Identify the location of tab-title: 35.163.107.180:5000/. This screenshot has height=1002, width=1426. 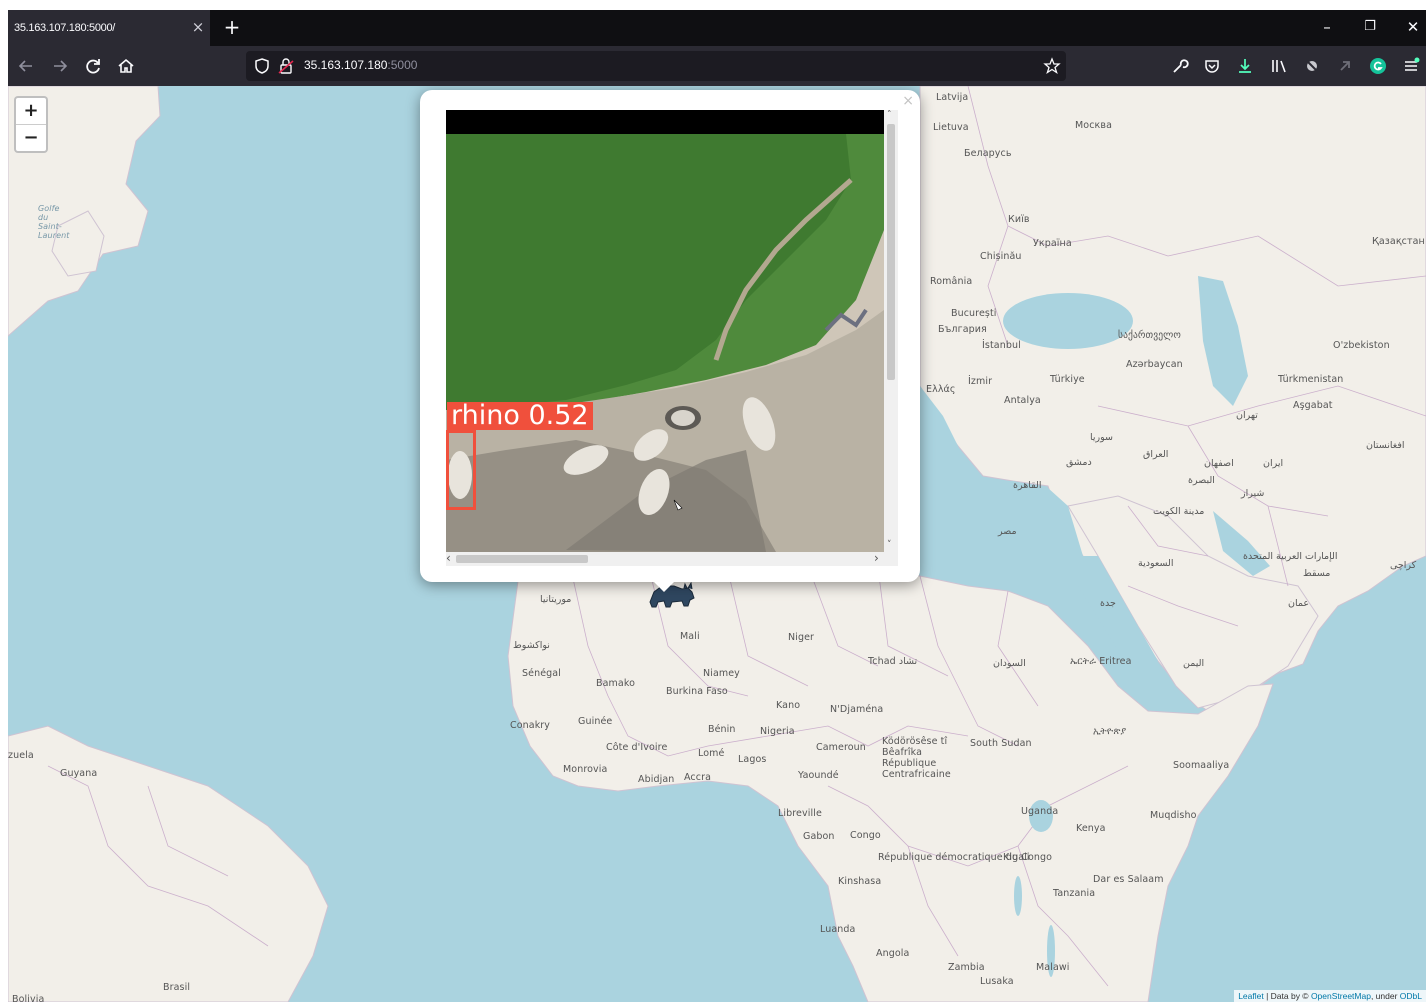
(65, 28).